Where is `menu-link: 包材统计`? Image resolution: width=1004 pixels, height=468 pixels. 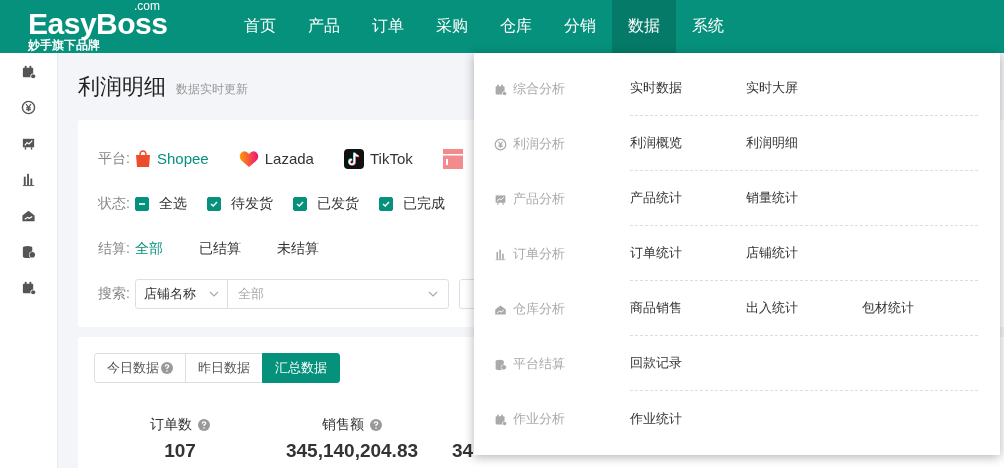
menu-link: 包材统计 is located at coordinates (920, 308).